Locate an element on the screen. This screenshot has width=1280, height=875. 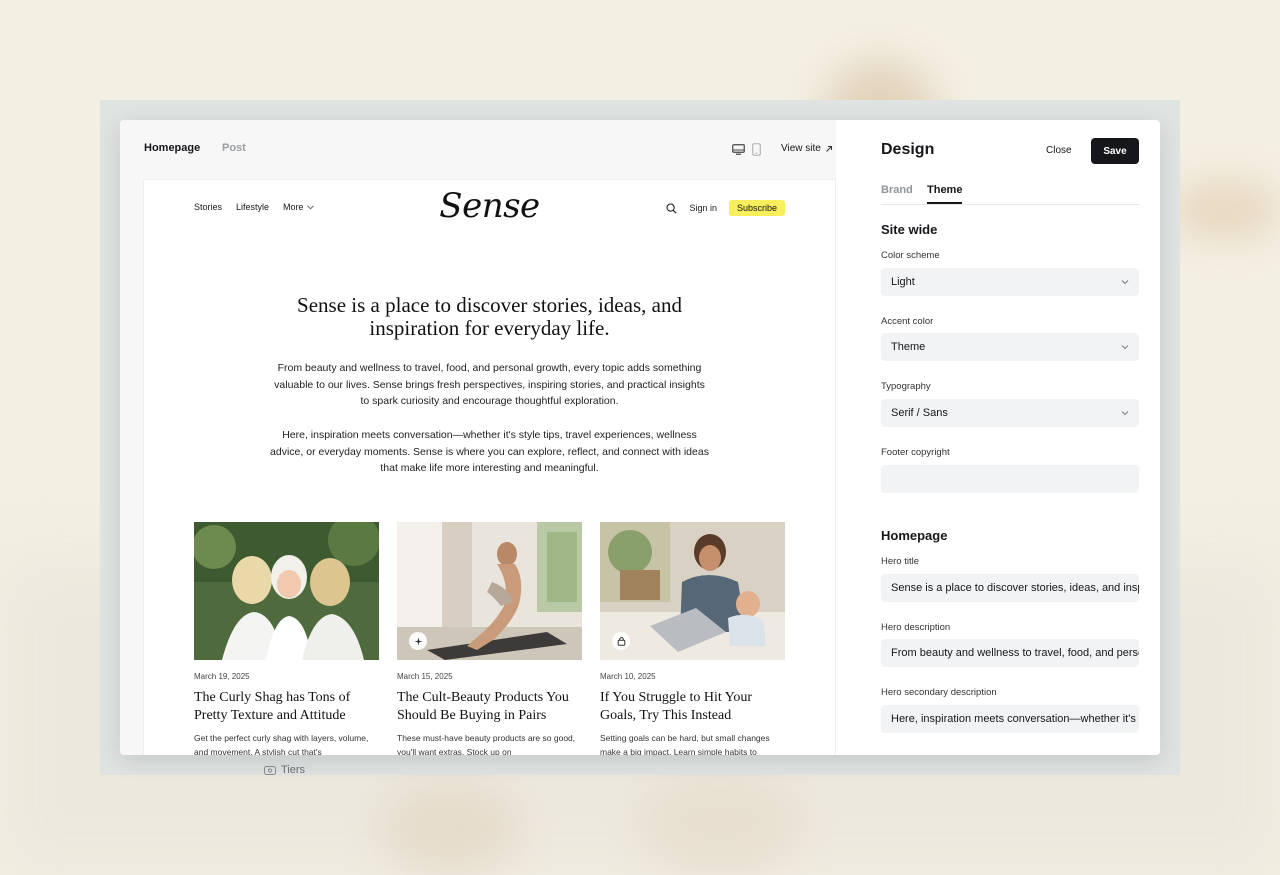
close-button: Close is located at coordinates (1059, 150).